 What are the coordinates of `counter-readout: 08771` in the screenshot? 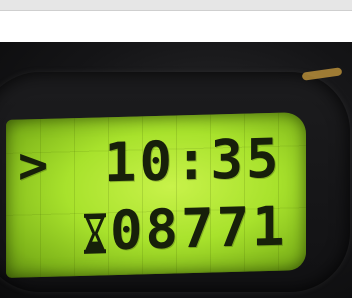 It's located at (199, 228).